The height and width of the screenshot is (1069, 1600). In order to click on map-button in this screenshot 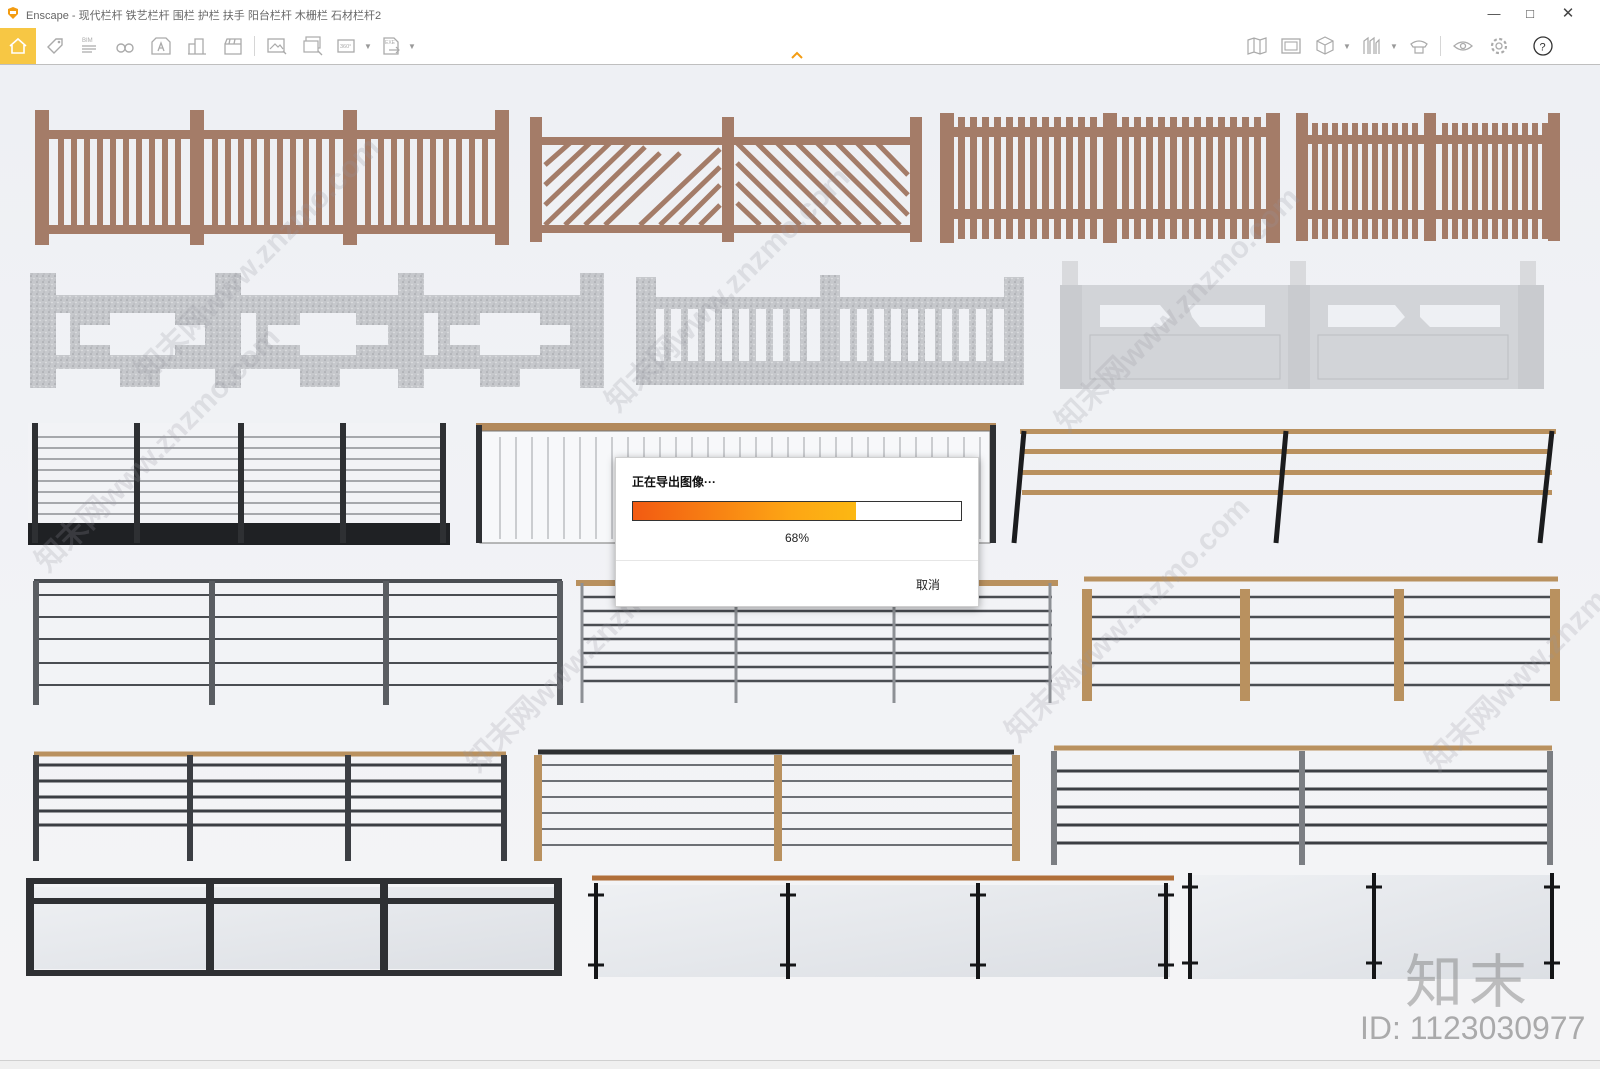, I will do `click(1257, 46)`.